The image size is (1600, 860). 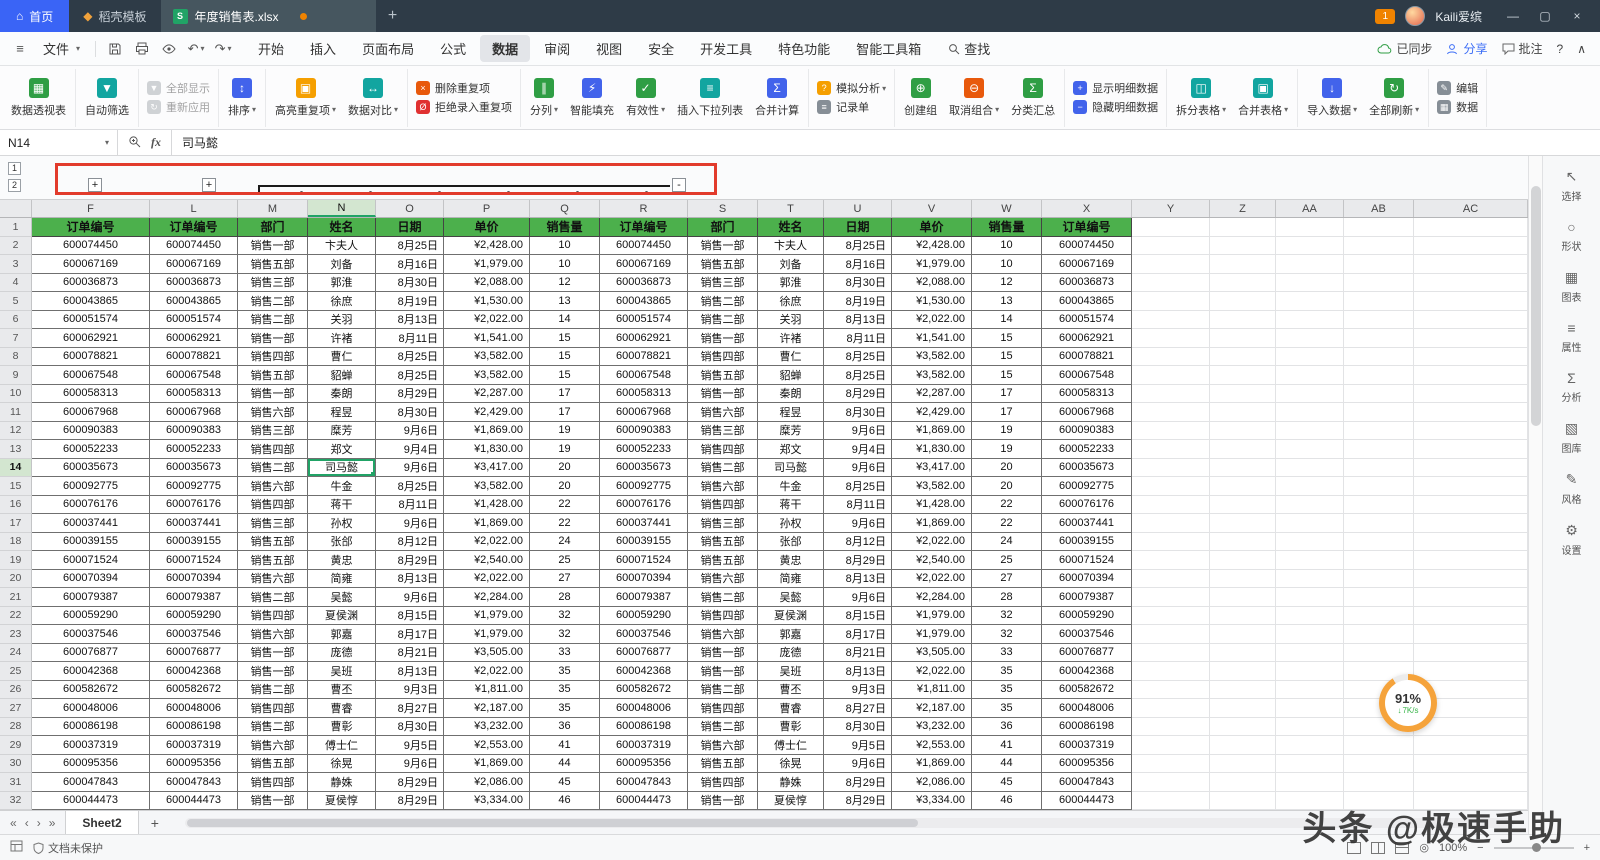 What do you see at coordinates (1171, 486) in the screenshot?
I see `cell-Y15` at bounding box center [1171, 486].